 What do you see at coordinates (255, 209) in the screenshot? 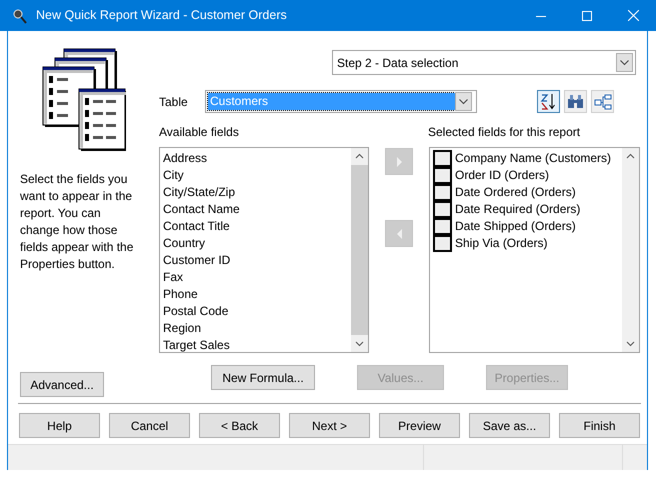
I see `list-item: Contact Name` at bounding box center [255, 209].